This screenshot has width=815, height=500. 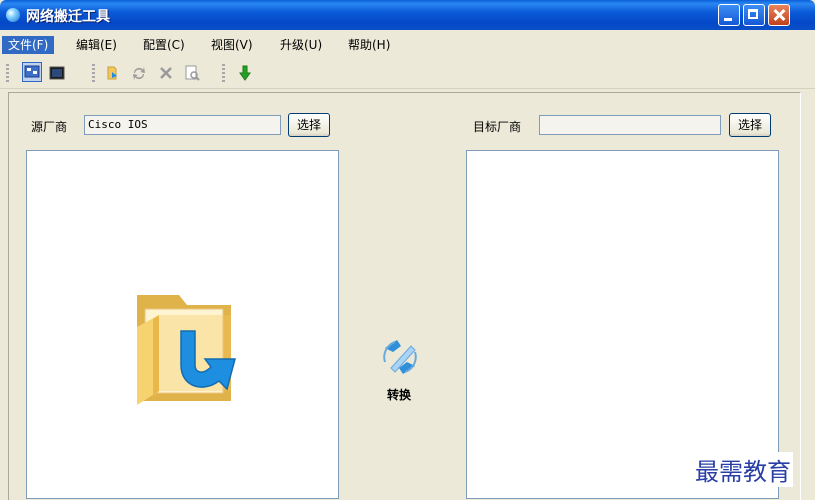 I want to click on source-vendor-field: Cisco IOS, so click(x=182, y=125).